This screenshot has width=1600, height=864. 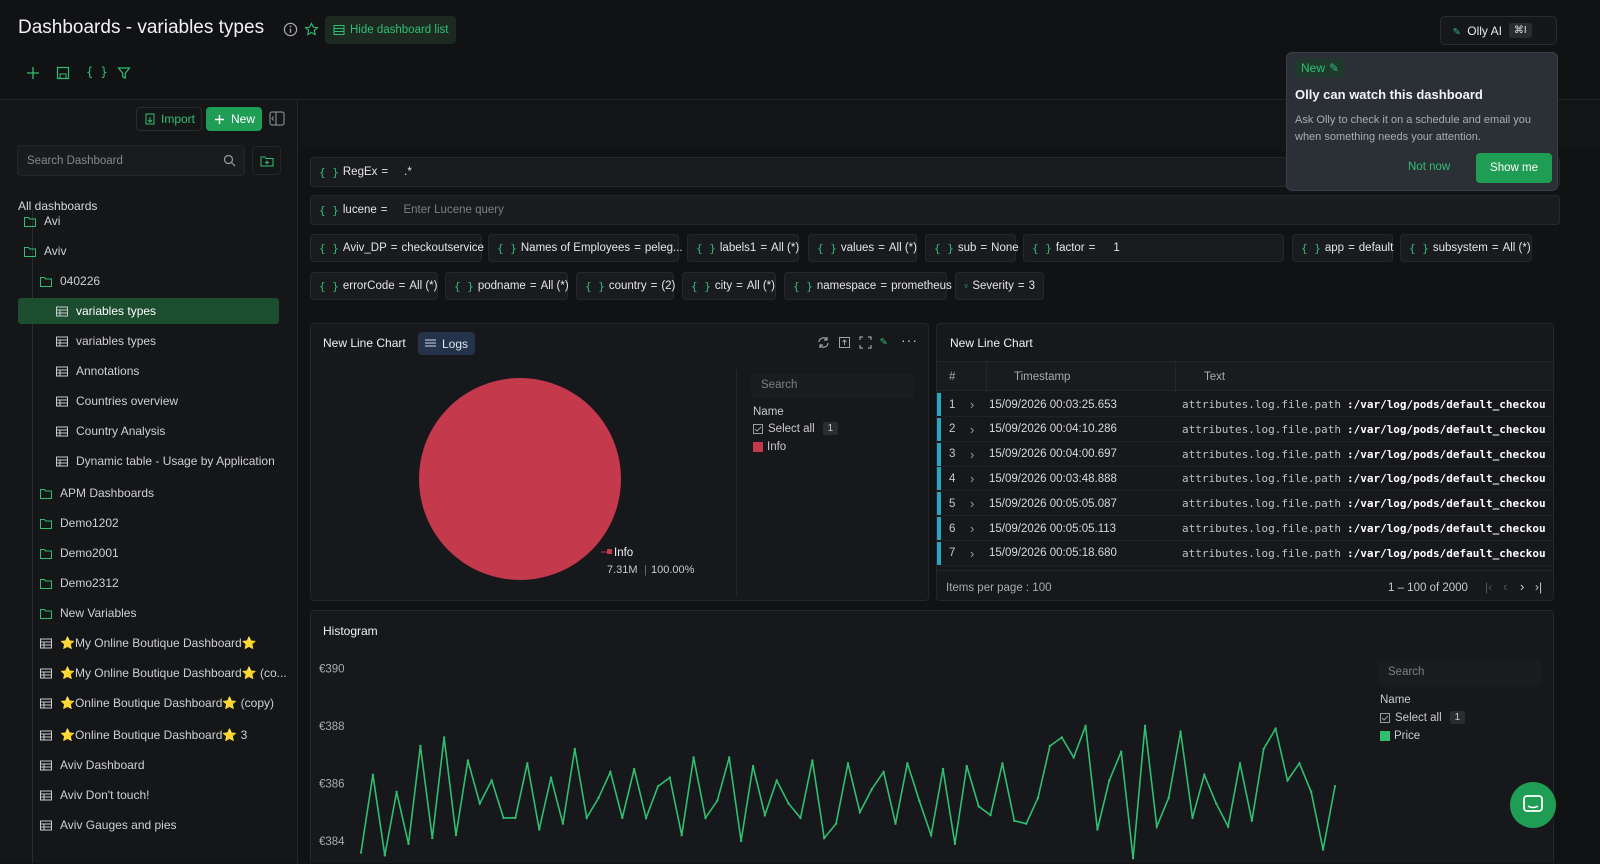 What do you see at coordinates (796, 428) in the screenshot?
I see `legend-select-all: Select all 1` at bounding box center [796, 428].